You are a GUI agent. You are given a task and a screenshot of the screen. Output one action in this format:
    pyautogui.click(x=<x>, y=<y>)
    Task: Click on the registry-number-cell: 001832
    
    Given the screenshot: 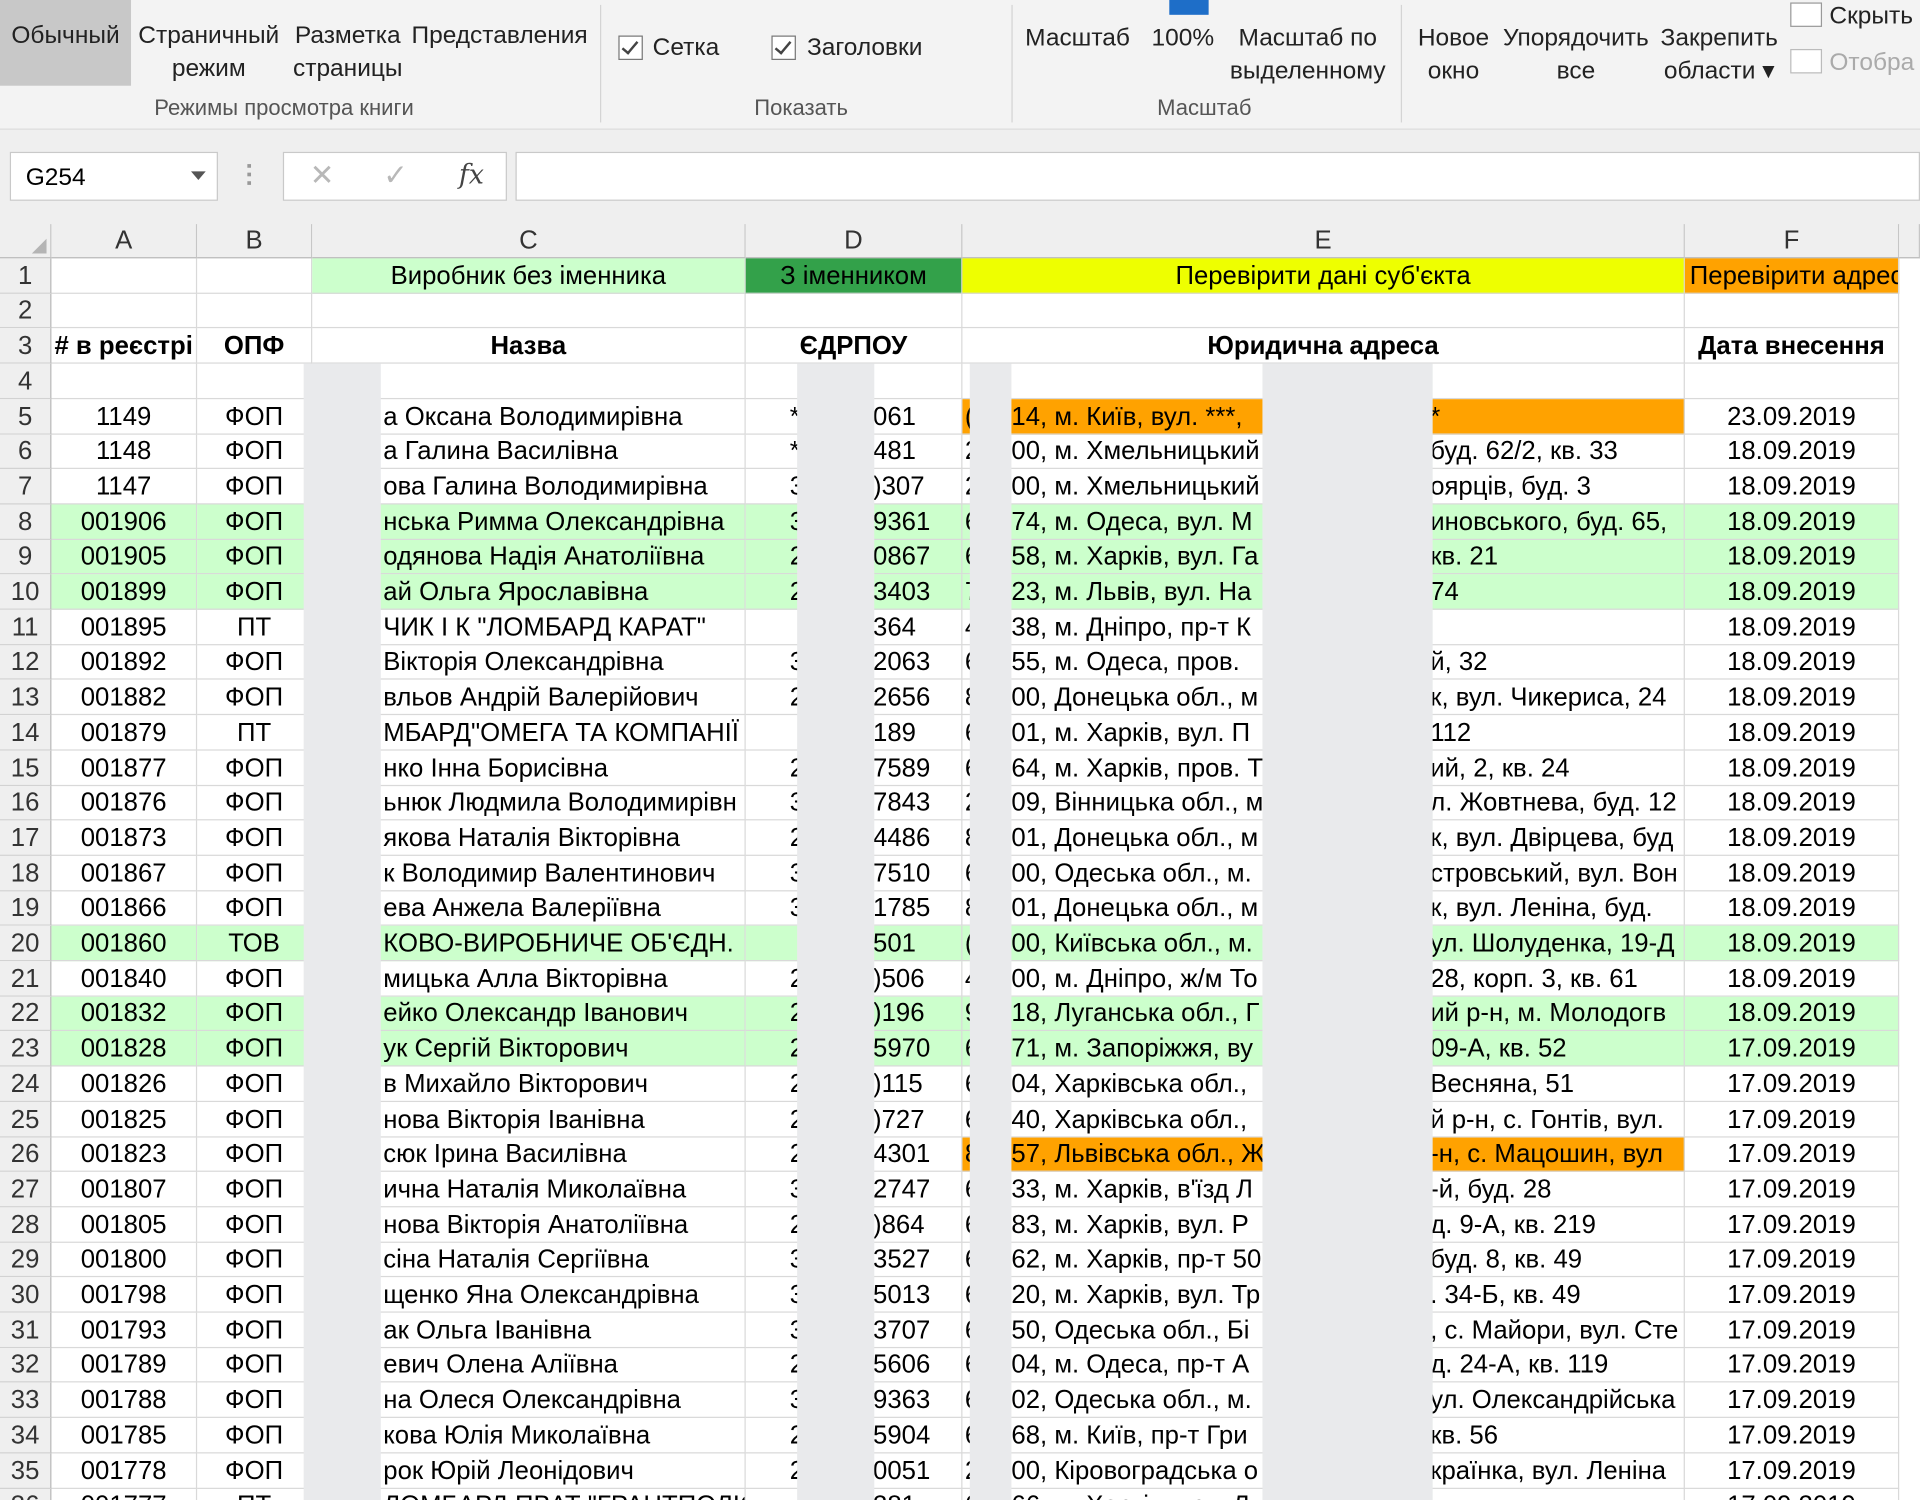 What is the action you would take?
    pyautogui.click(x=124, y=1014)
    